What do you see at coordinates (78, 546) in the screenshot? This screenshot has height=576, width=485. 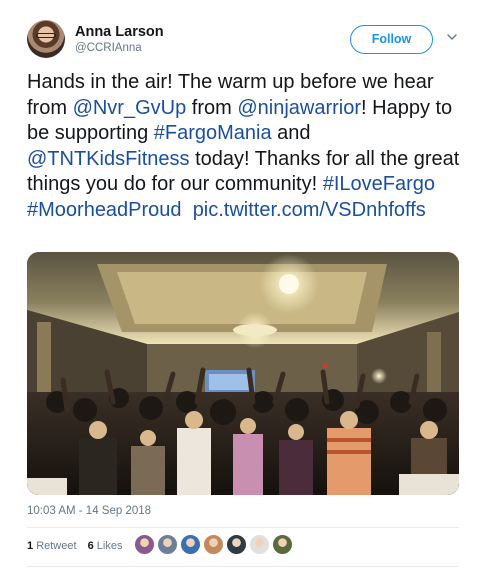 I see `engagement-stats: 1 Retweet 6 Likes` at bounding box center [78, 546].